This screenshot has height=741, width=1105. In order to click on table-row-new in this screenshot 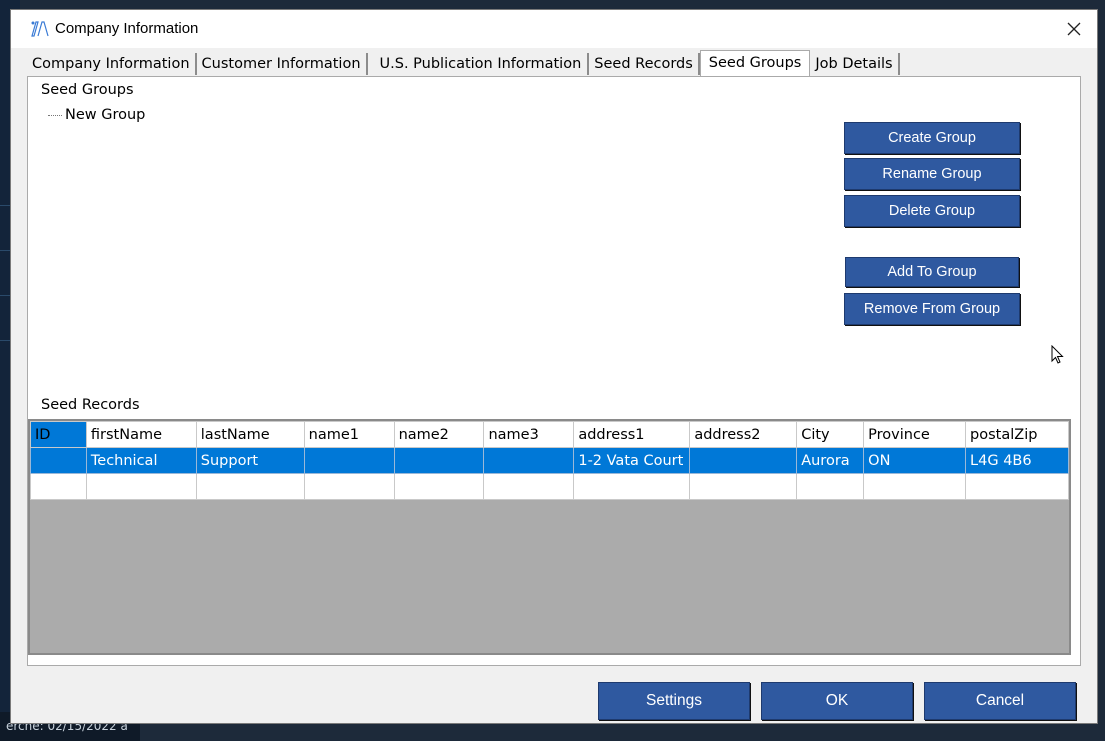, I will do `click(549, 486)`.